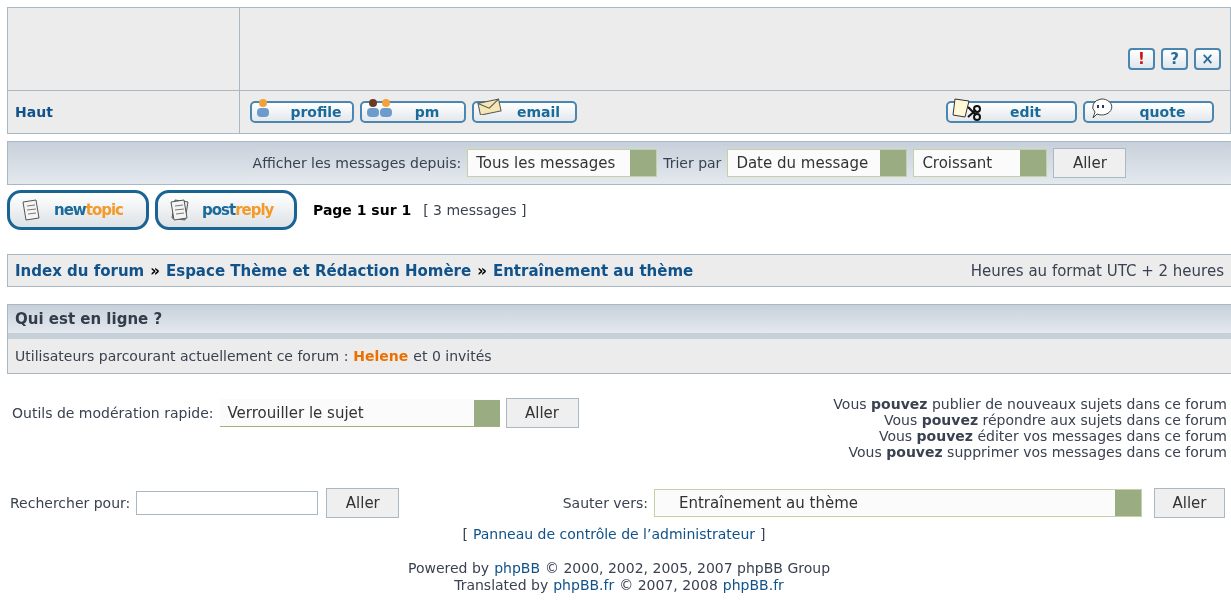 The image size is (1231, 609). I want to click on moderation-label: Outils de modération rapide:, so click(113, 413).